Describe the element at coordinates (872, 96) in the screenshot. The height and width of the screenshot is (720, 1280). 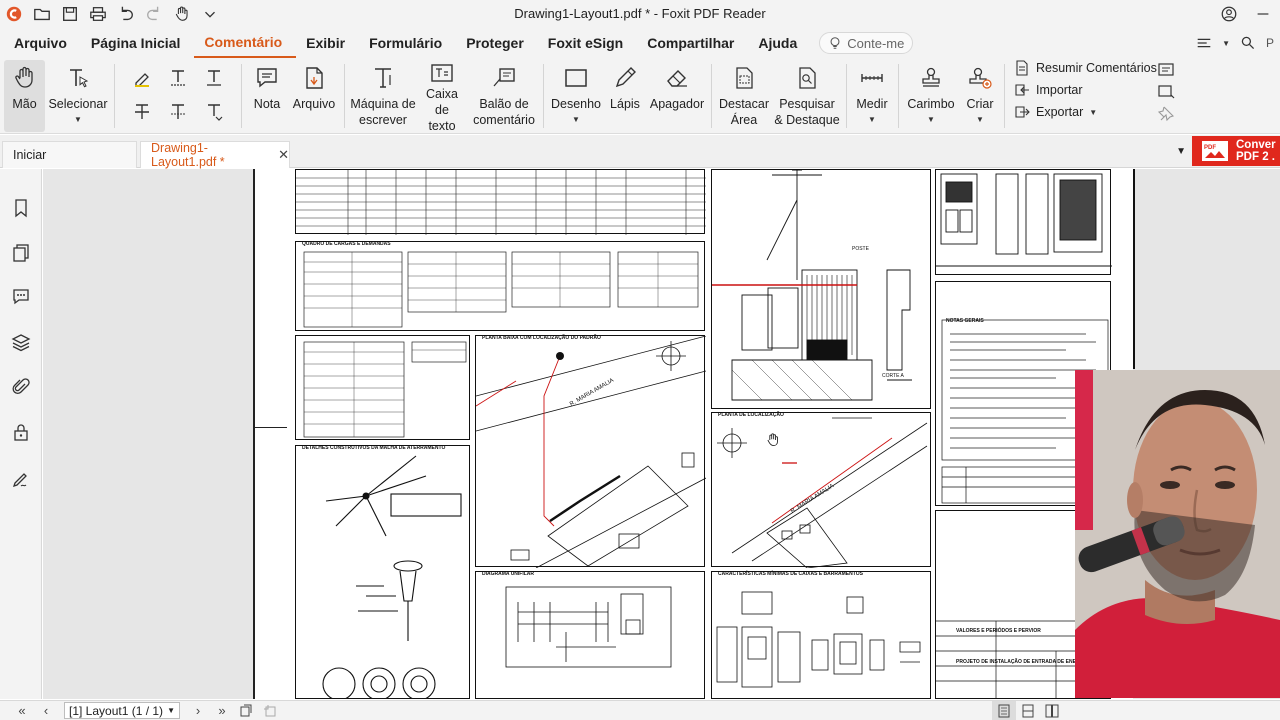
I see `measure-button: Medir ▼` at that location.